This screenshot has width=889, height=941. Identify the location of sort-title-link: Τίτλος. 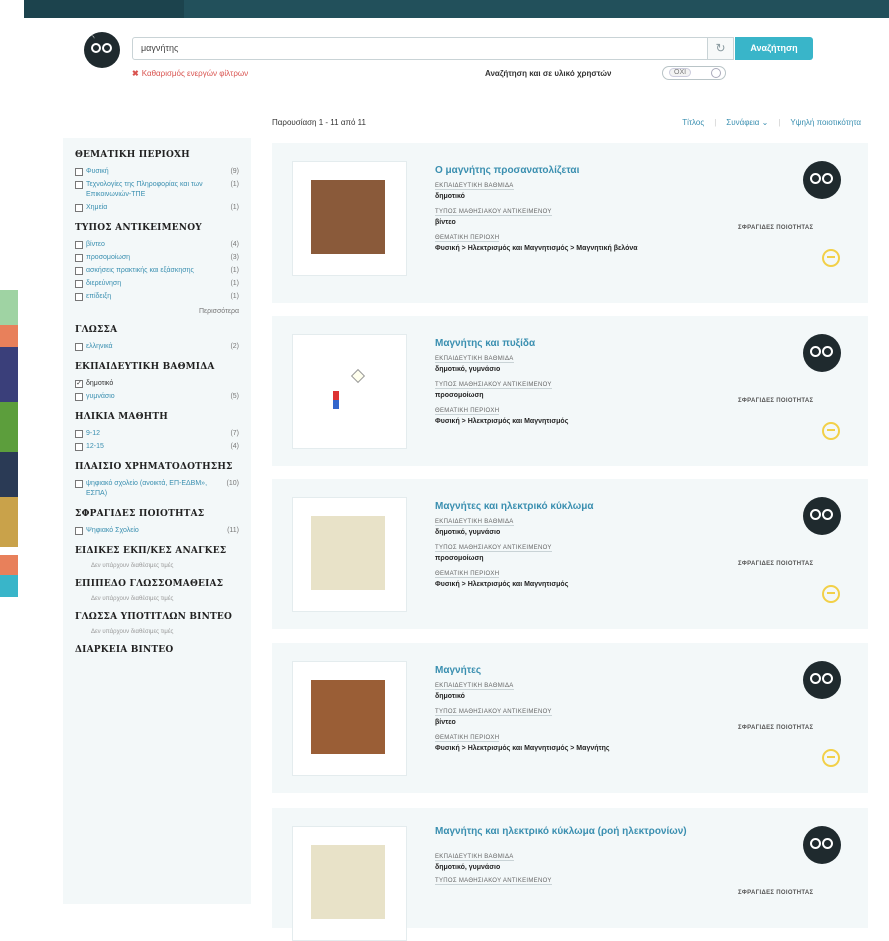
(693, 122).